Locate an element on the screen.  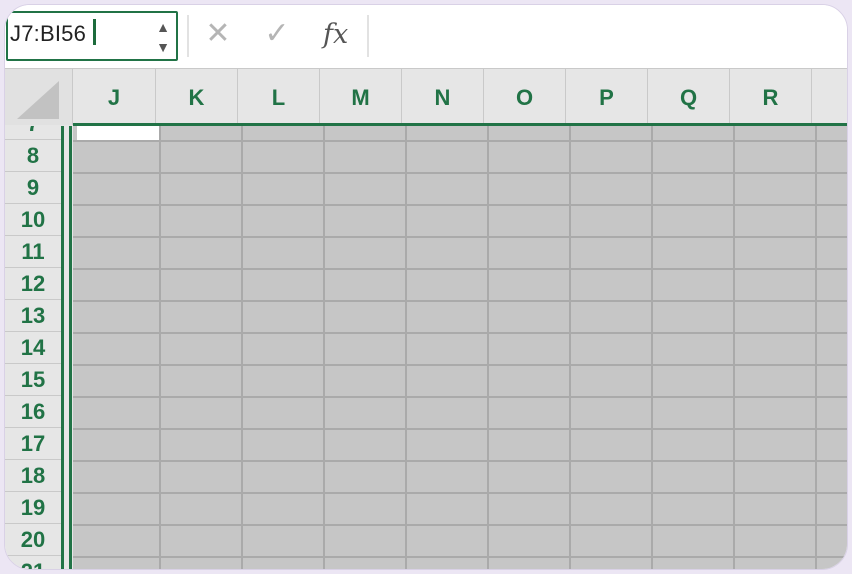
column-header-k: K is located at coordinates (197, 97).